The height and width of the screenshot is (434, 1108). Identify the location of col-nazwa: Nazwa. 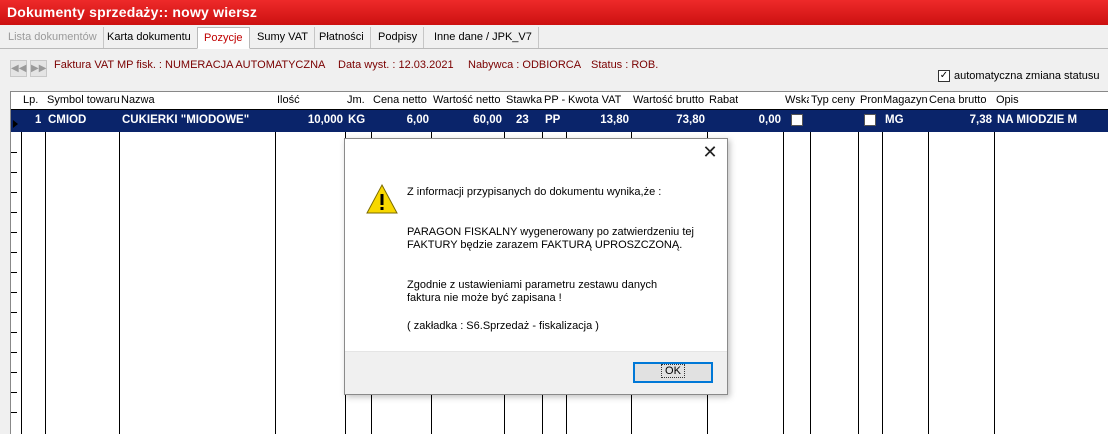
(138, 100).